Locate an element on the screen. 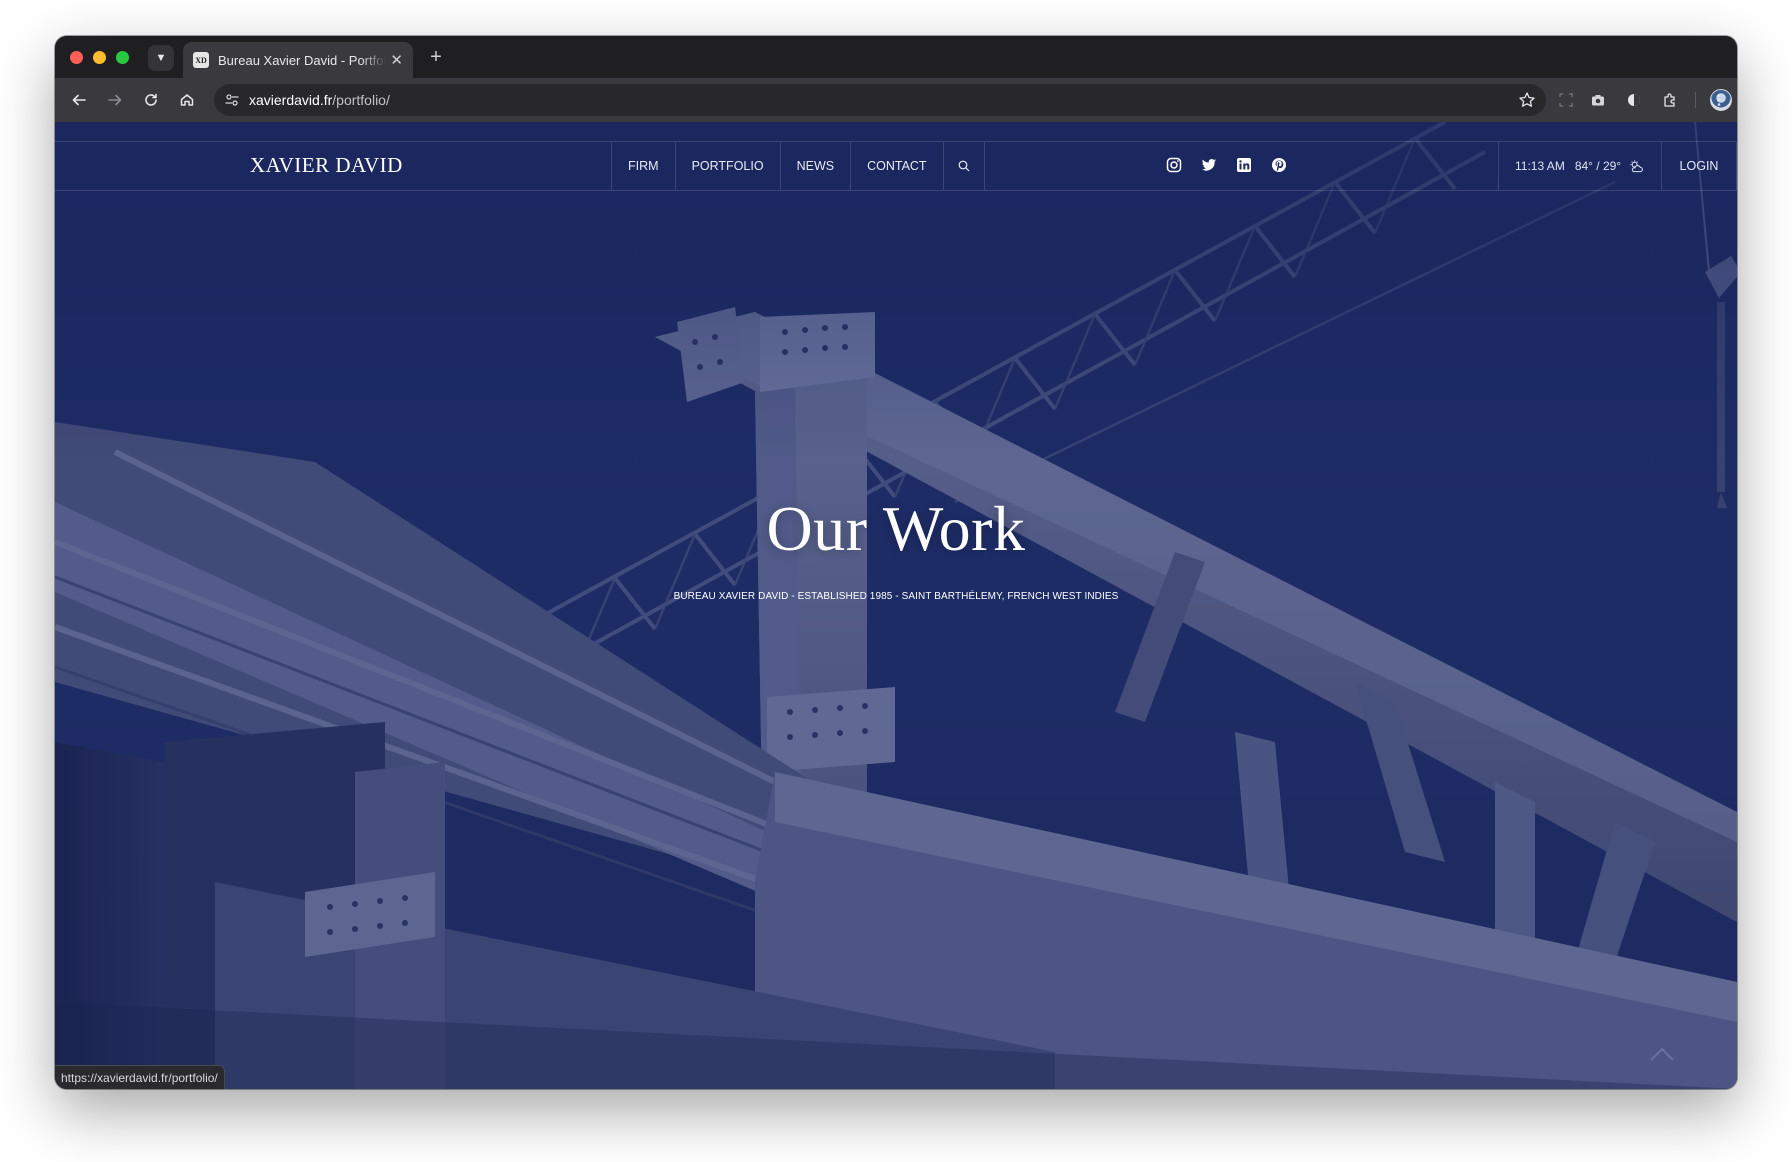  twitter-icon is located at coordinates (1209, 165).